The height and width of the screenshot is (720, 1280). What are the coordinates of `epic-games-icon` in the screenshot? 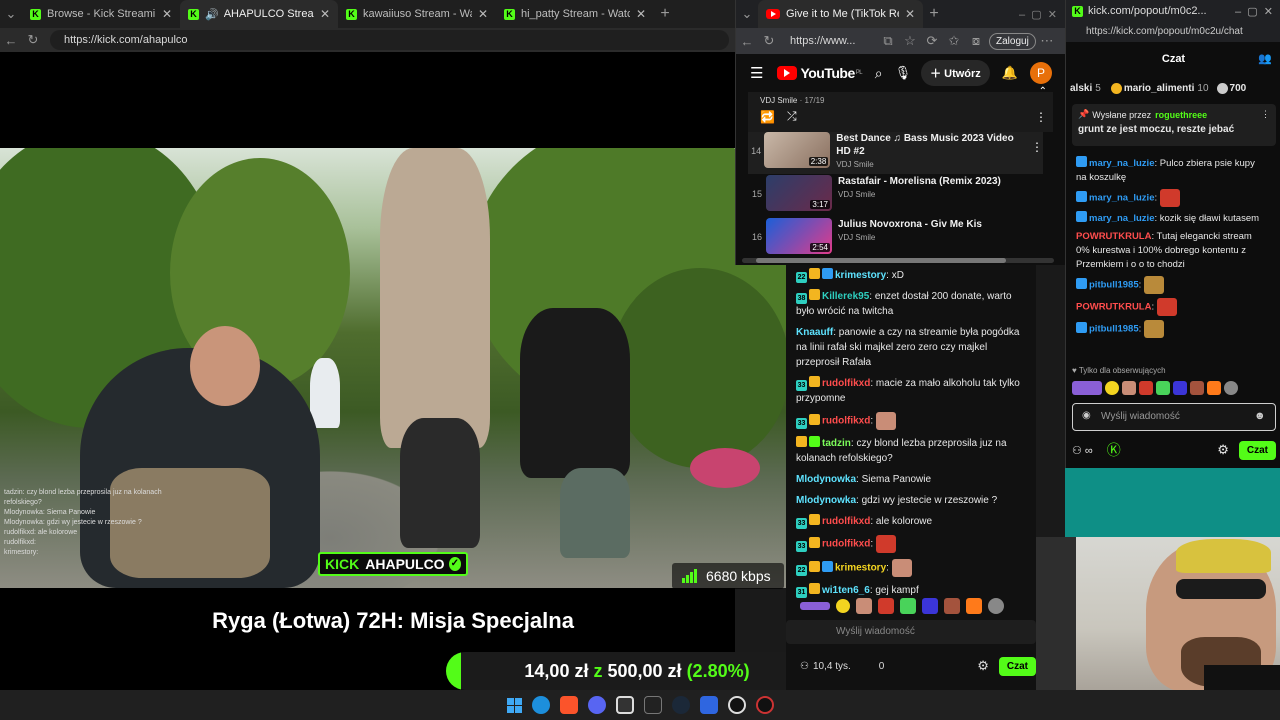 It's located at (652, 705).